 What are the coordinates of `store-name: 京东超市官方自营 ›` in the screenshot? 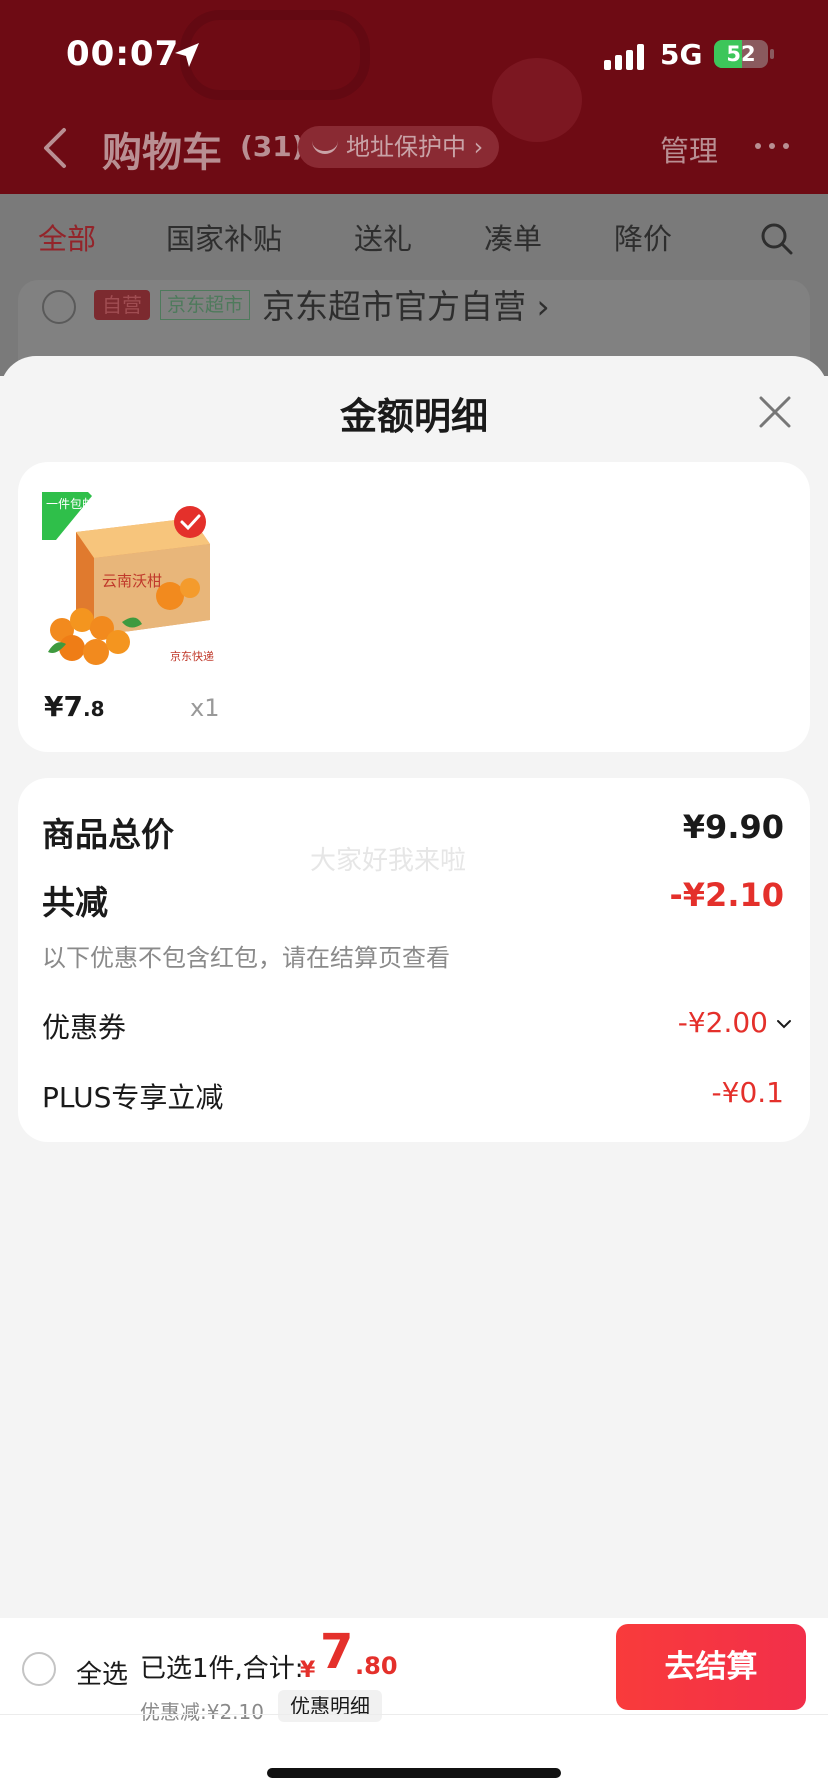 It's located at (406, 304).